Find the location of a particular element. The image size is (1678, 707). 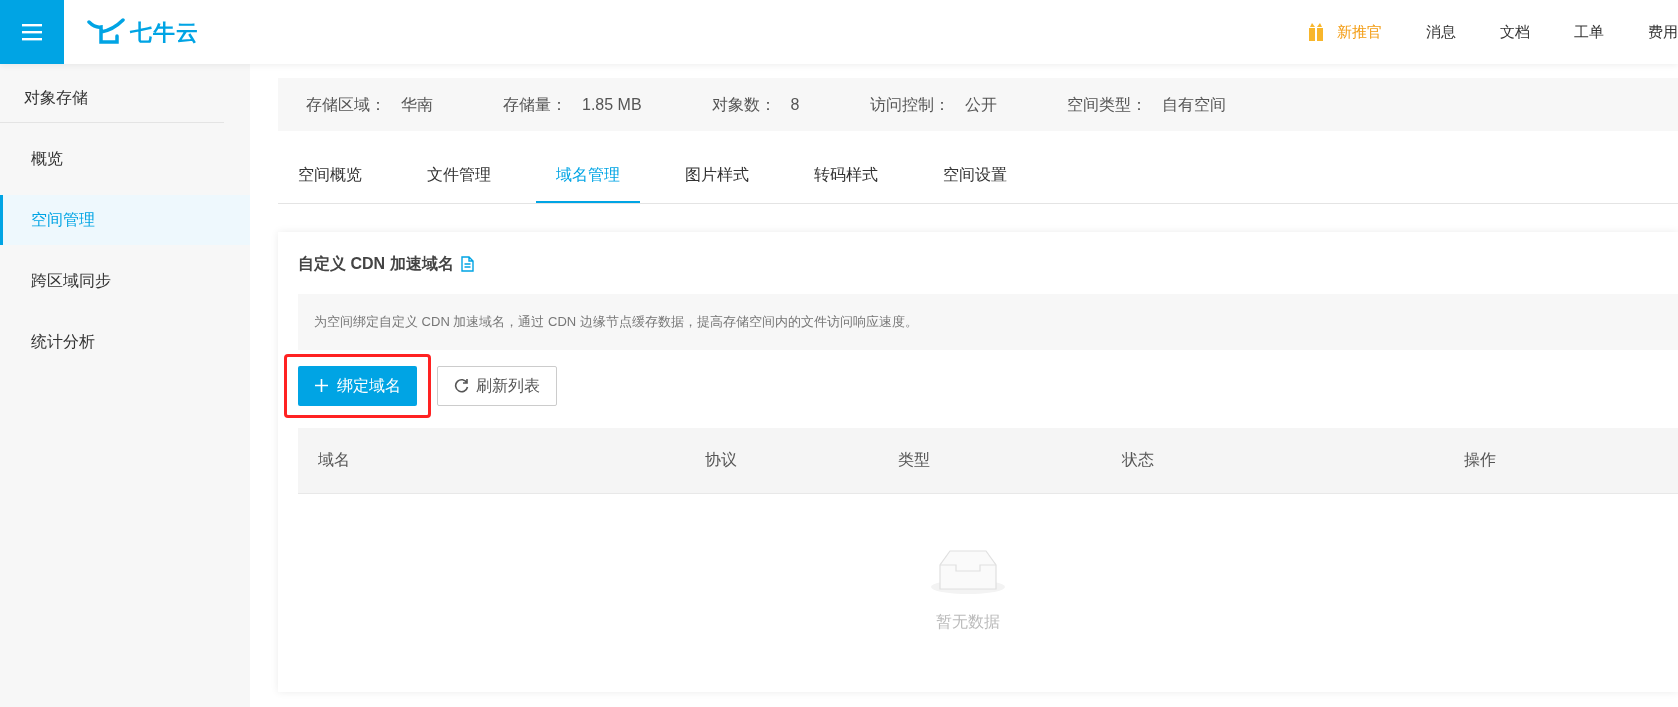

info-label: 空间类型： is located at coordinates (1106, 104).